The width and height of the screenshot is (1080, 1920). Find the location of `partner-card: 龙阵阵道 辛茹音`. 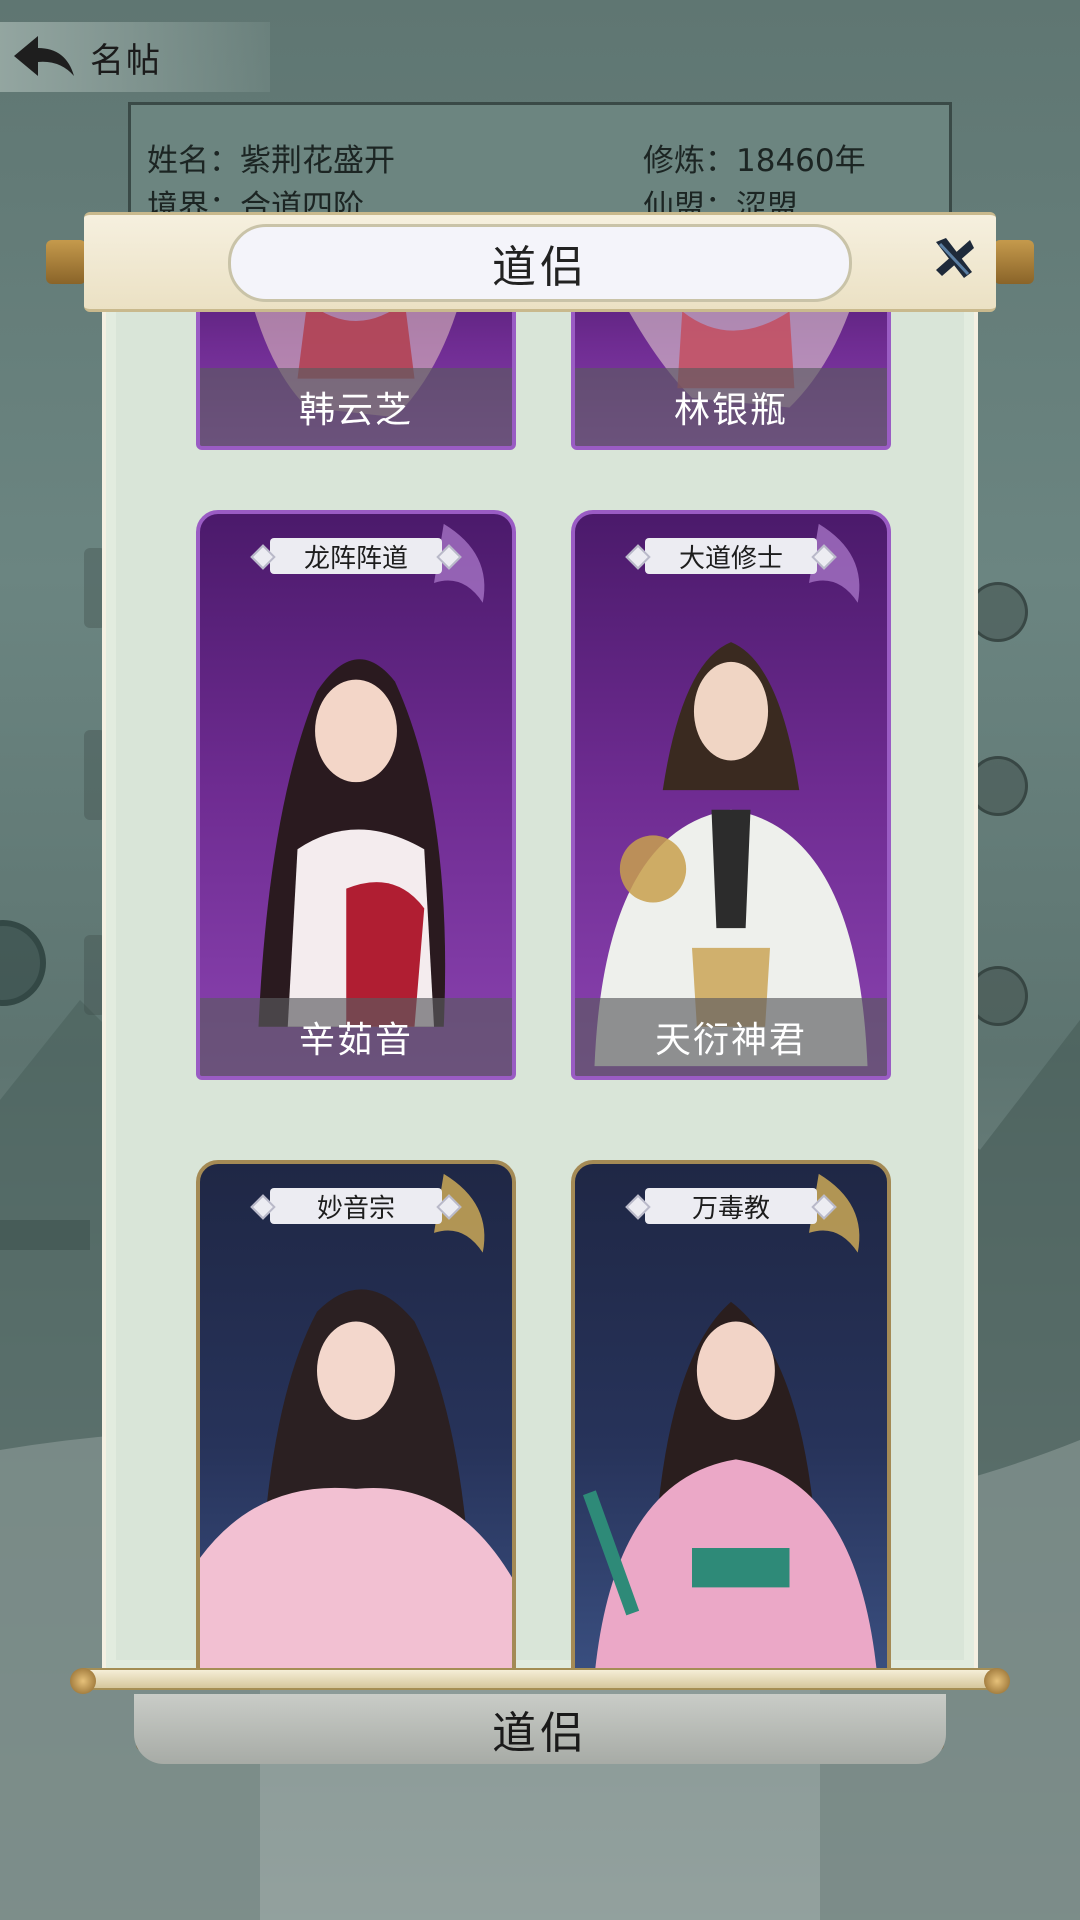

partner-card: 龙阵阵道 辛茹音 is located at coordinates (356, 795).